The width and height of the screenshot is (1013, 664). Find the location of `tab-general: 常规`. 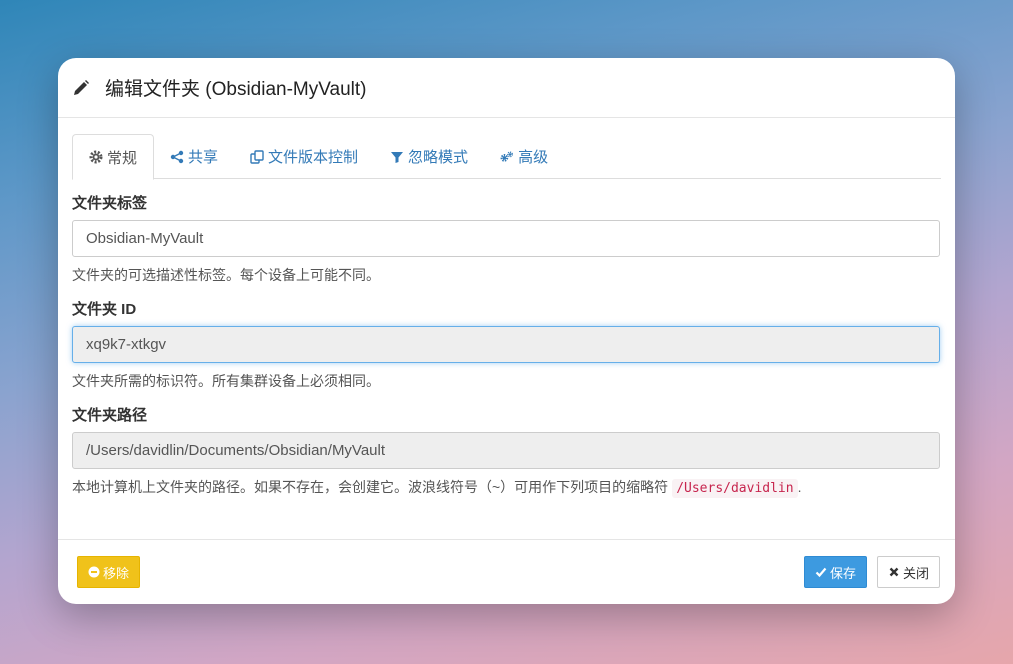

tab-general: 常规 is located at coordinates (113, 157).